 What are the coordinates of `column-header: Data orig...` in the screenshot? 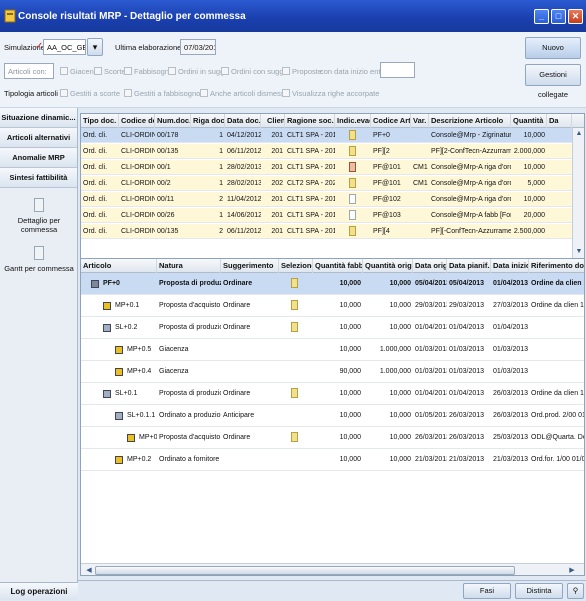 It's located at (430, 266).